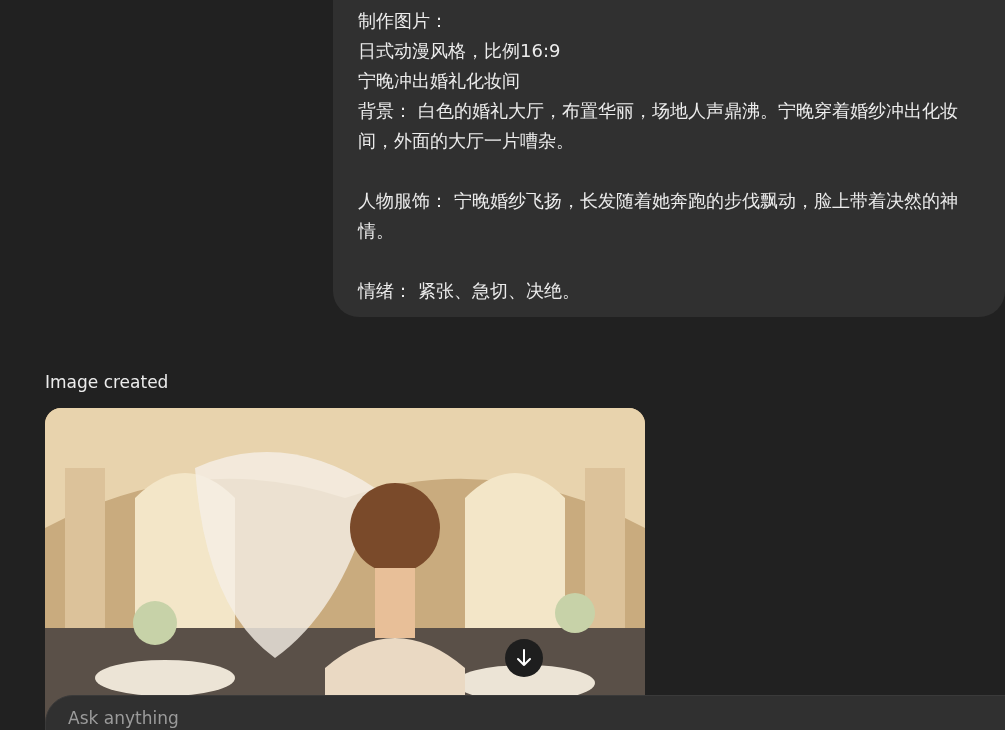 The height and width of the screenshot is (730, 1005). Describe the element at coordinates (658, 126) in the screenshot. I see `message-text: 背景： 白色的婚礼大厅，布置华丽，场地人声鼎沸。宁晚穿着婚纱冲出化妆间，外面的大厅一片嘈杂。` at that location.